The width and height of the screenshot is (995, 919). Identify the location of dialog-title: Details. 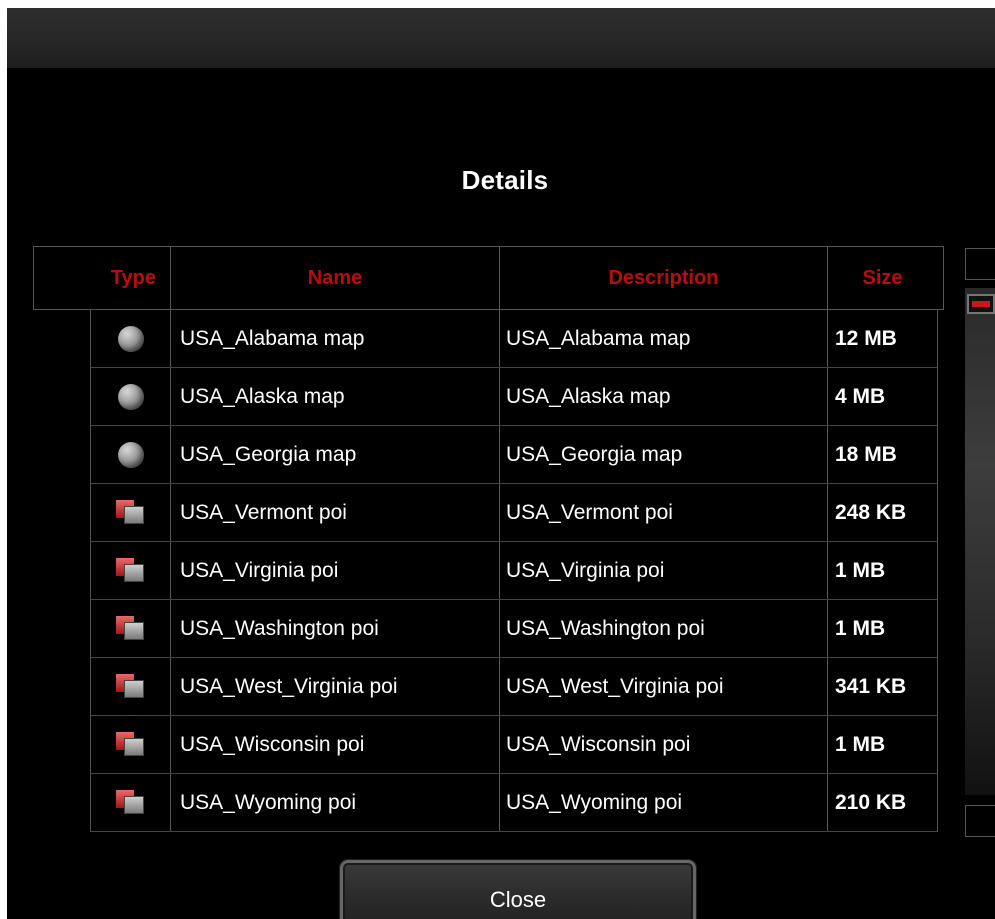
(505, 180).